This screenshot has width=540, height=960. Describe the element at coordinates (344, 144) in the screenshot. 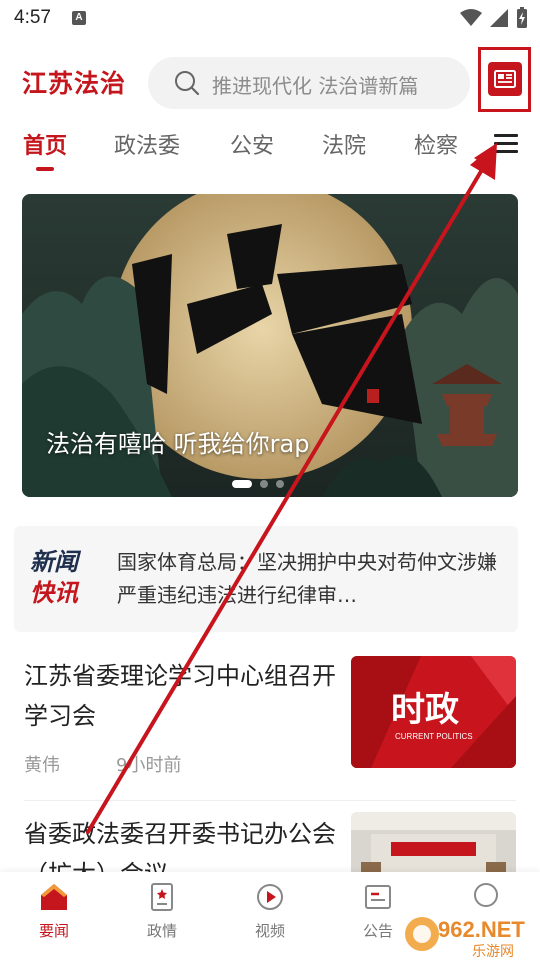

I see `tab-fayuan: 法院` at that location.